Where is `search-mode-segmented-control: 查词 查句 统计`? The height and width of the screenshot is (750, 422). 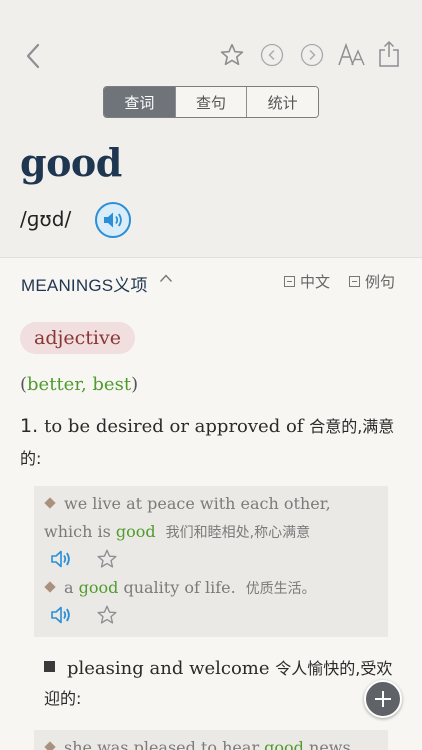
search-mode-segmented-control: 查词 查句 统计 is located at coordinates (211, 102).